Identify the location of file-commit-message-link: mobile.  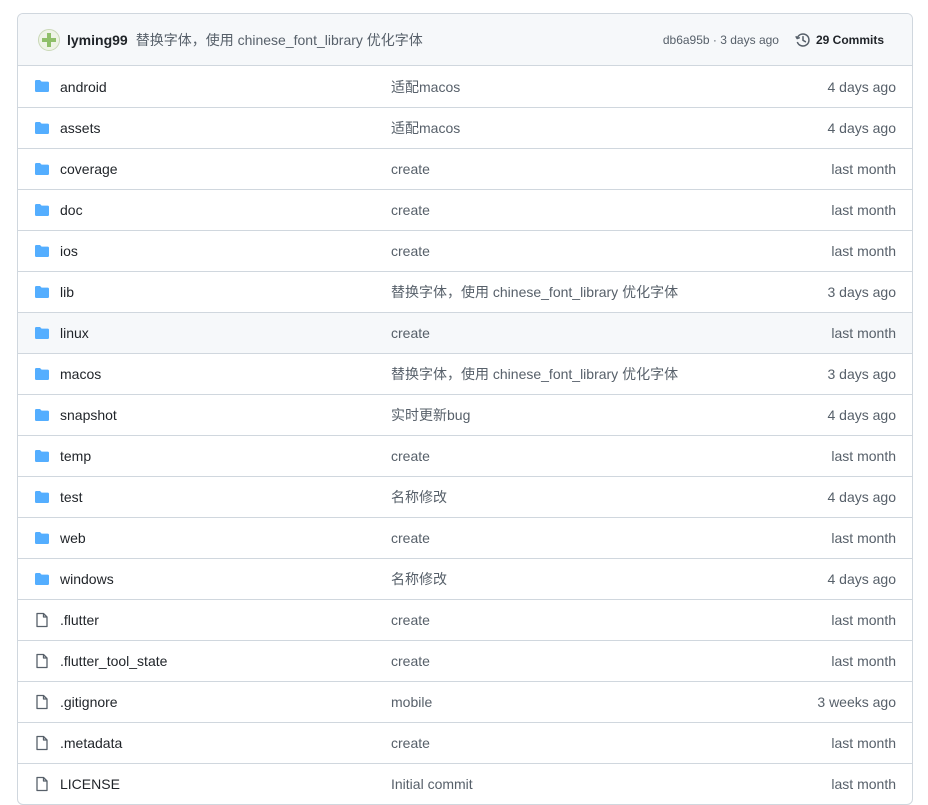
(411, 702).